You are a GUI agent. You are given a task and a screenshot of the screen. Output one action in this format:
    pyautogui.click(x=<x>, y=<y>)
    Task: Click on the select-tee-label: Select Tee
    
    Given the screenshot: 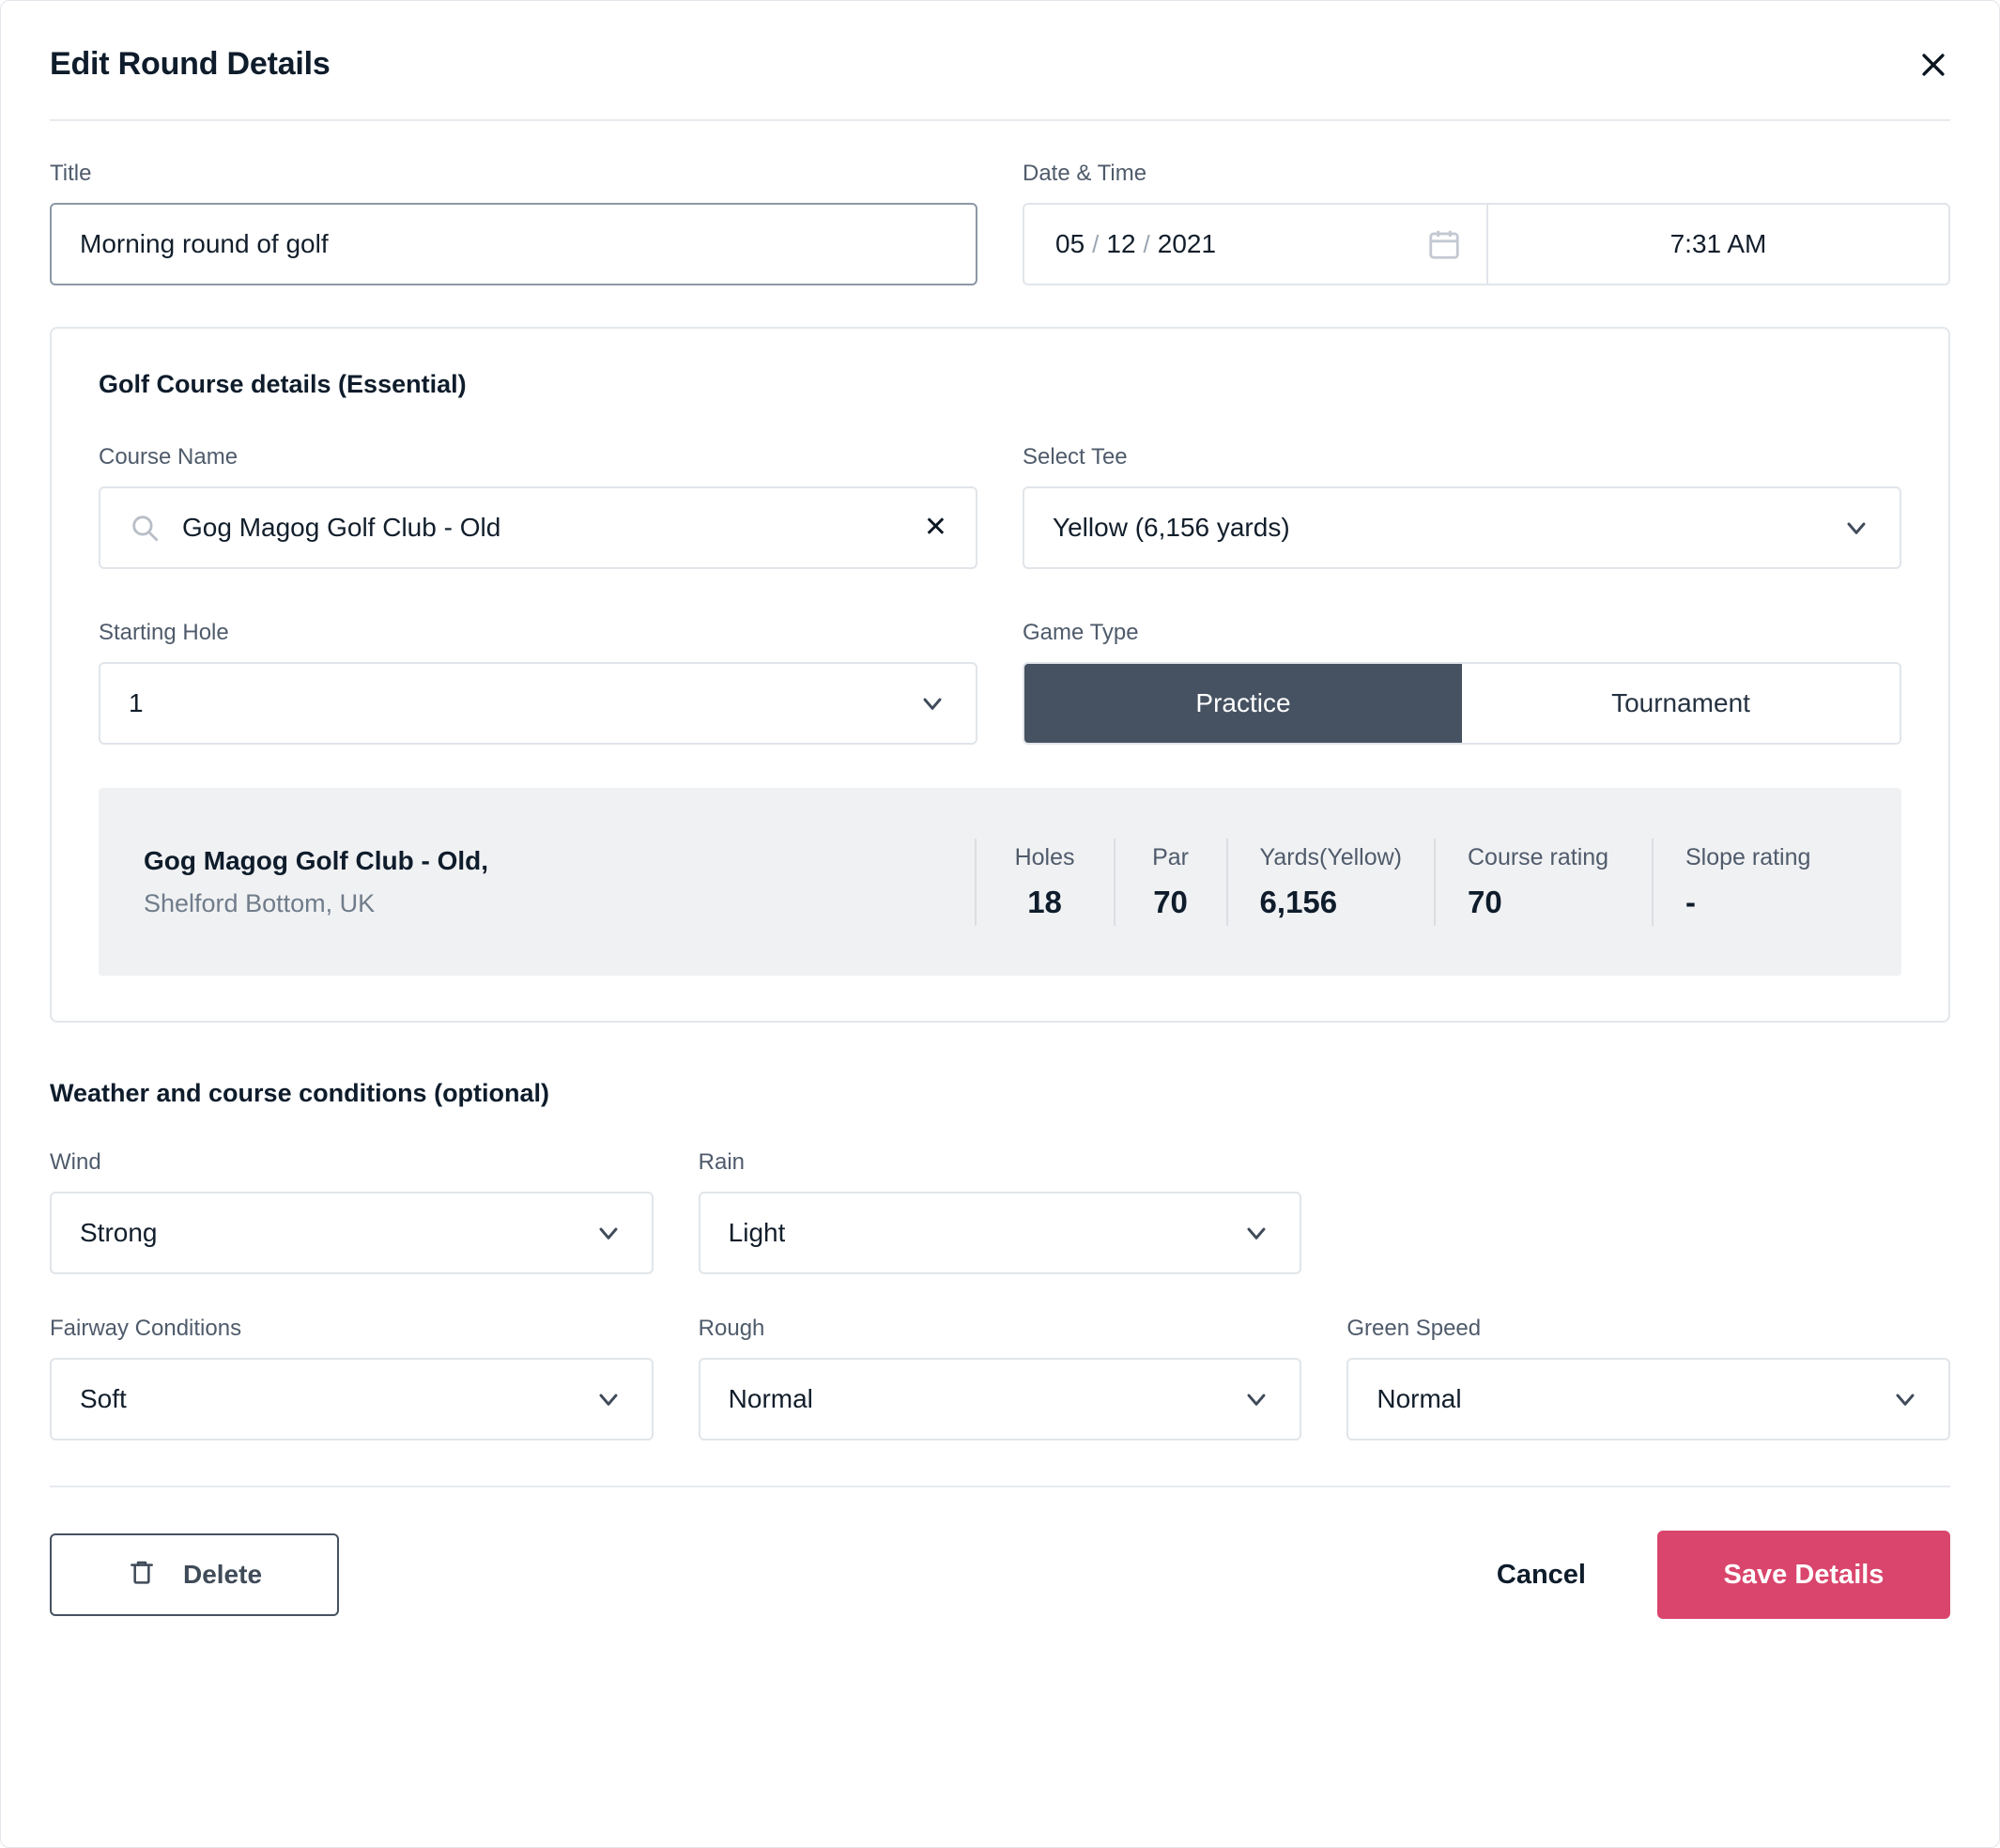 What is the action you would take?
    pyautogui.click(x=1075, y=457)
    